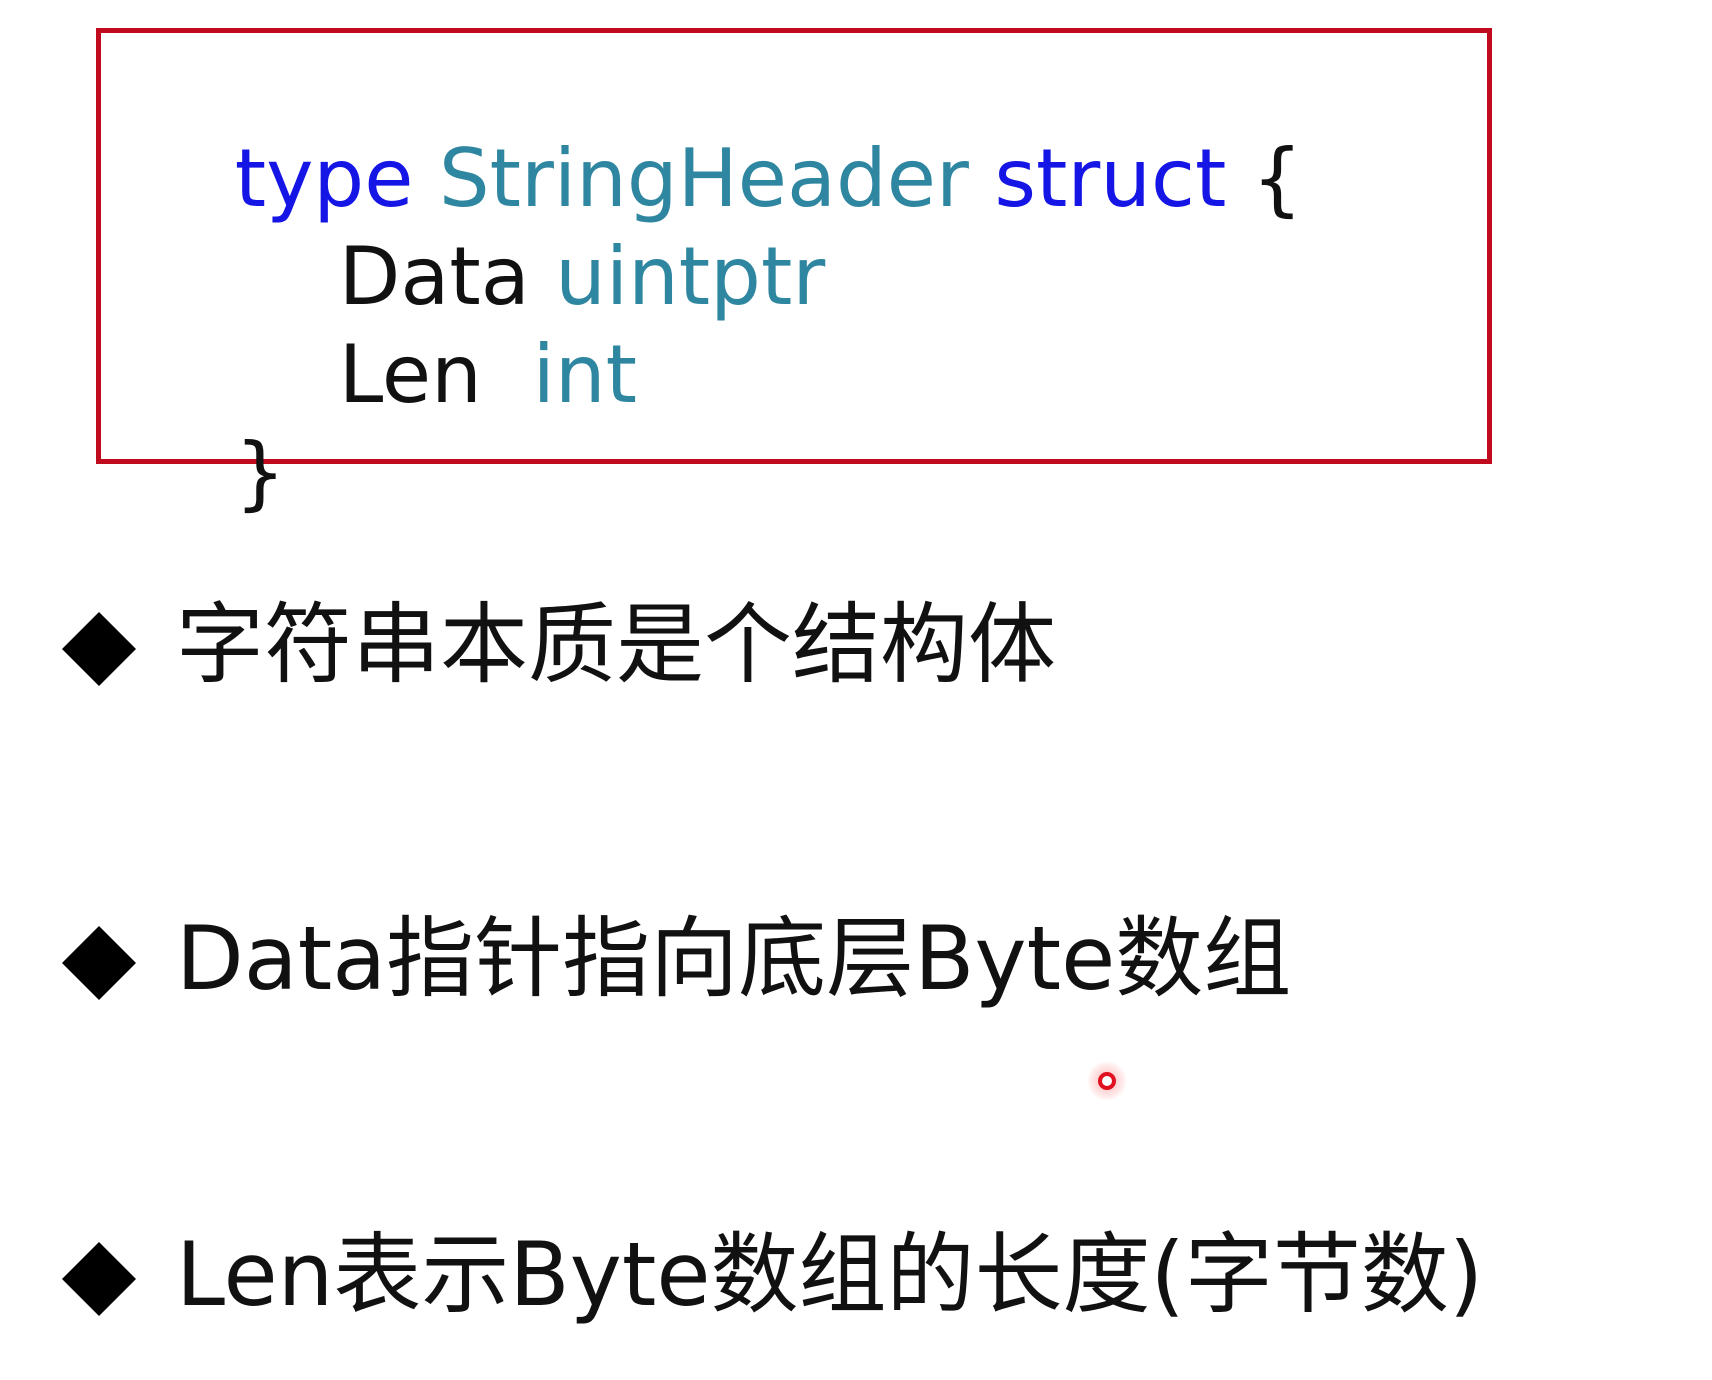  What do you see at coordinates (260, 472) in the screenshot?
I see `close-brace: }` at bounding box center [260, 472].